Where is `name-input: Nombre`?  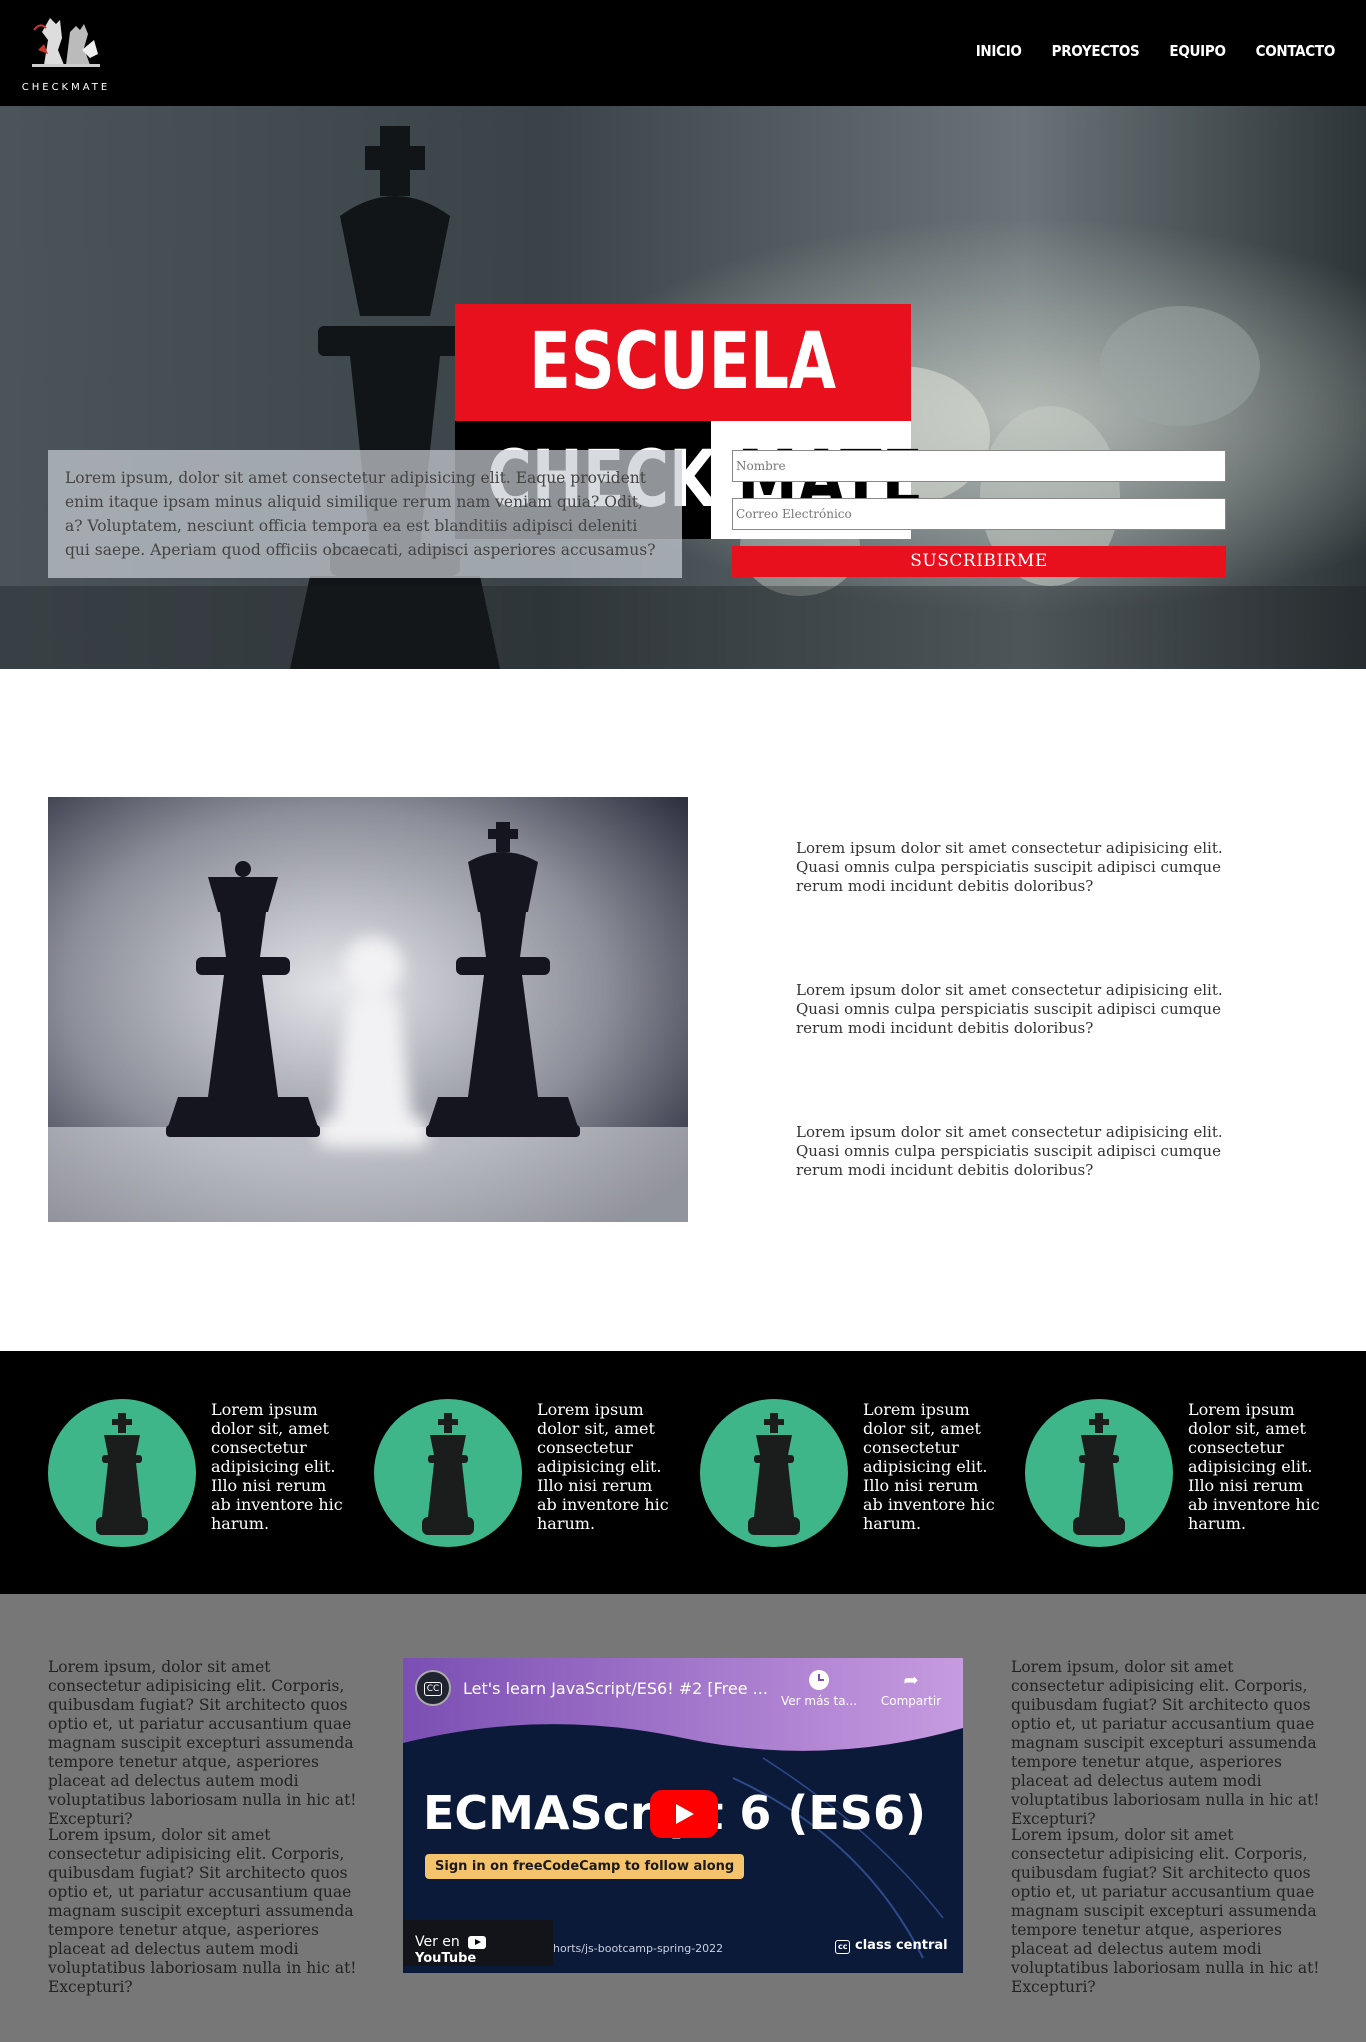
name-input: Nombre is located at coordinates (979, 466).